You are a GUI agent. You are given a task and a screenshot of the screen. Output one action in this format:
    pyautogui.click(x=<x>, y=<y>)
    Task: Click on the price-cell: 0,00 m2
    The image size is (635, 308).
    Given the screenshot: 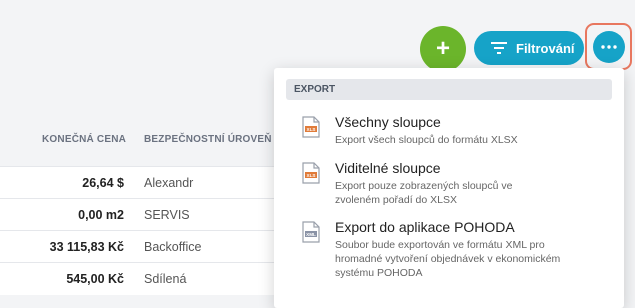 What is the action you would take?
    pyautogui.click(x=101, y=215)
    